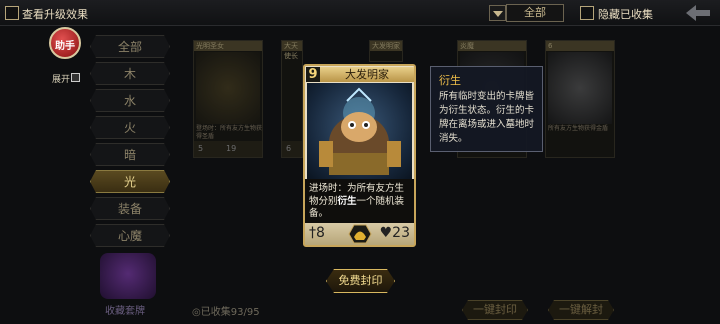 Image resolution: width=720 pixels, height=324 pixels. Describe the element at coordinates (450, 80) in the screenshot. I see `tooltip-title: 衍生` at that location.